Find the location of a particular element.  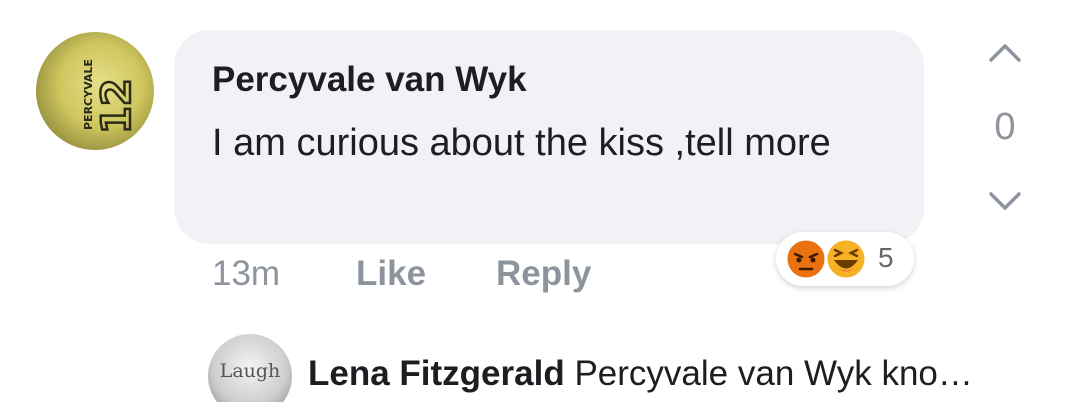

commenter-avatar: PERCYVALE 12 is located at coordinates (95, 91).